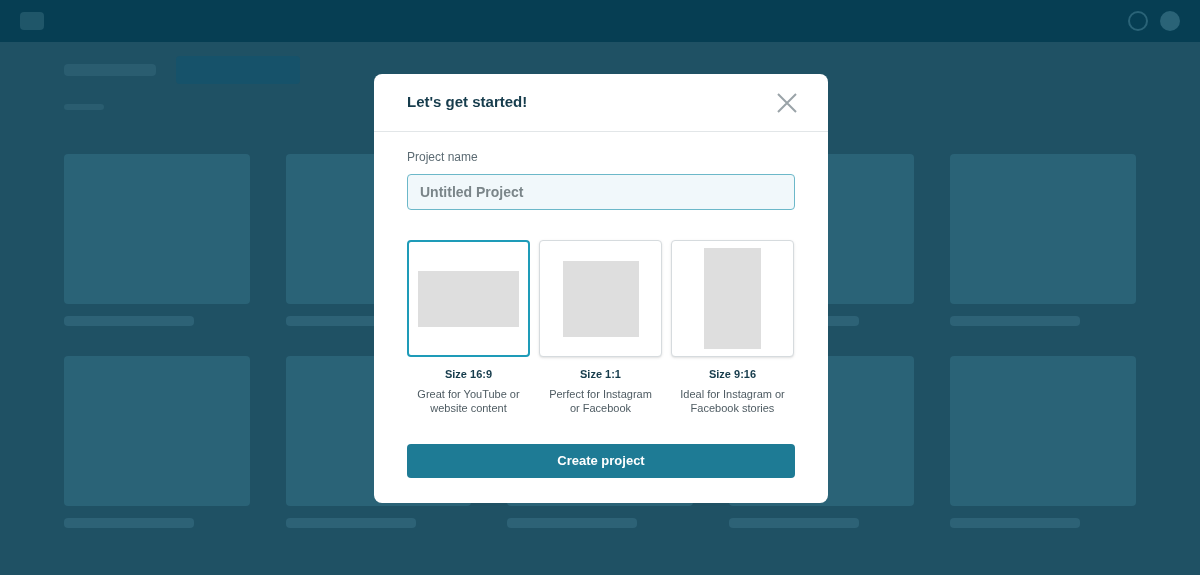 The image size is (1200, 575). What do you see at coordinates (601, 460) in the screenshot?
I see `create-project-button: Create project` at bounding box center [601, 460].